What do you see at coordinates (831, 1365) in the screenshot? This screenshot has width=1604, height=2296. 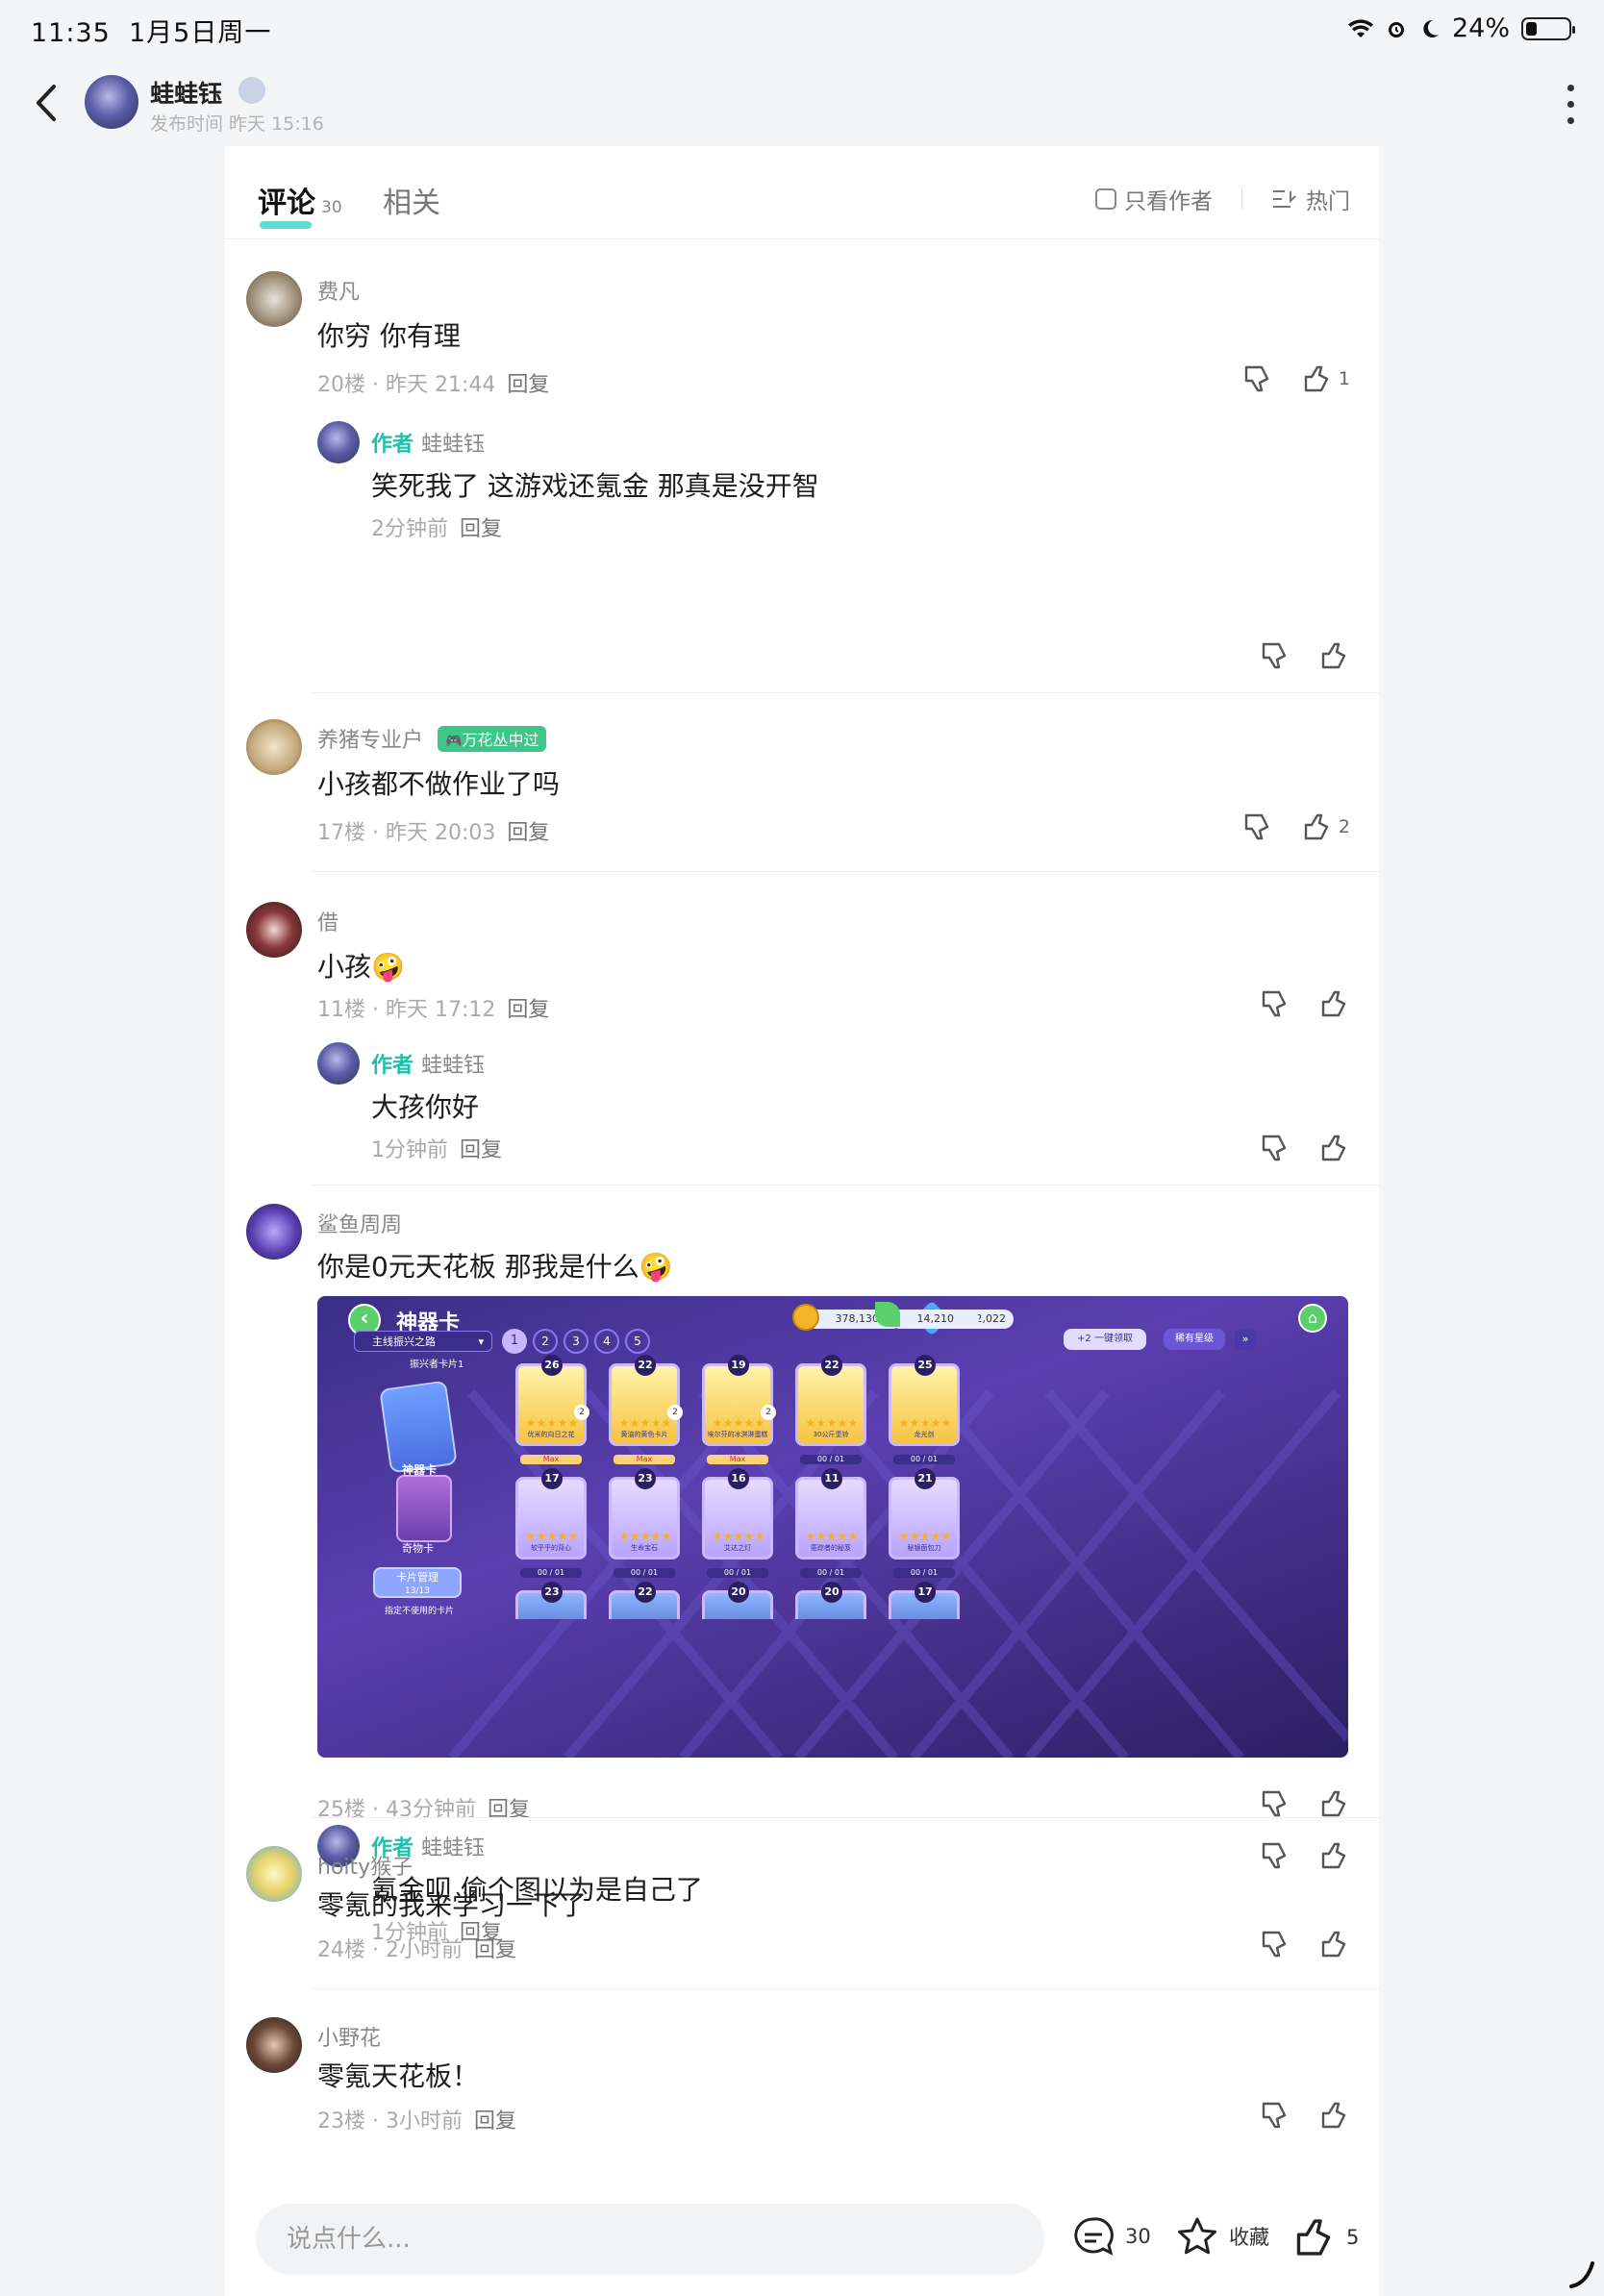 I see `card-level-badge: 22` at bounding box center [831, 1365].